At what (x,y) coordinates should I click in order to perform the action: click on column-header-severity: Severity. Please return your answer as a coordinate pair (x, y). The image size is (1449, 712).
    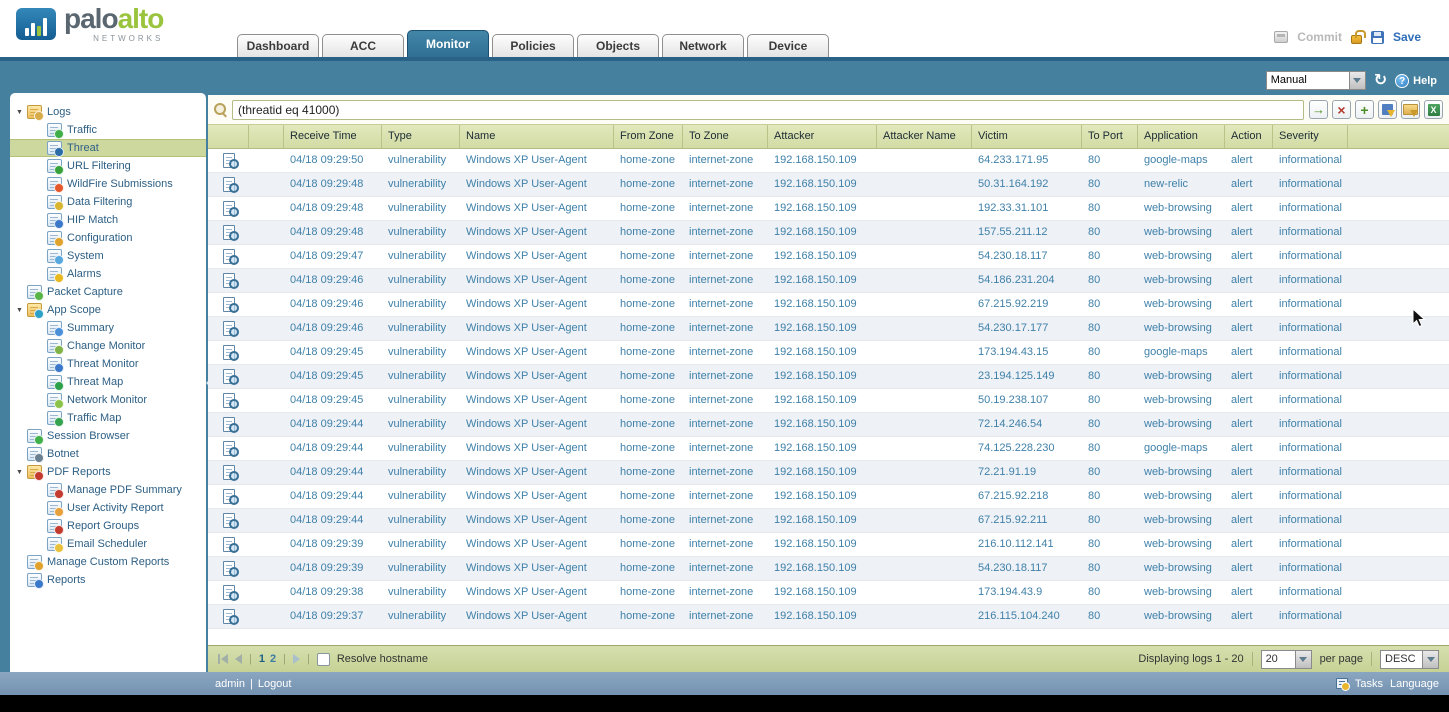
    Looking at the image, I should click on (1310, 136).